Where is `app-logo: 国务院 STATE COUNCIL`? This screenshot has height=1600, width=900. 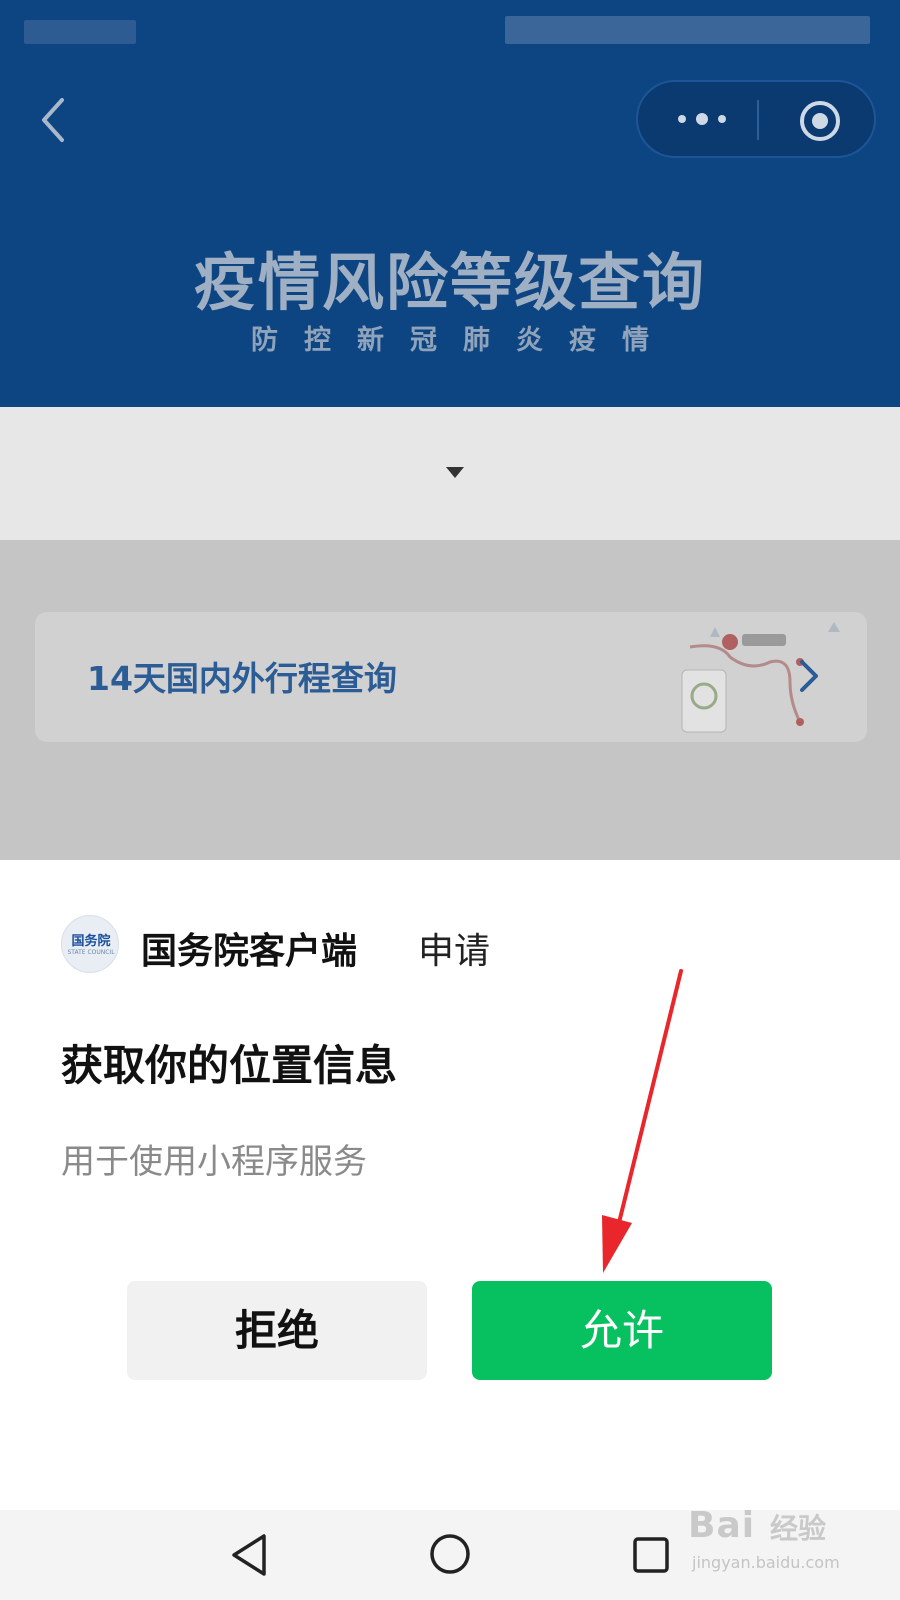 app-logo: 国务院 STATE COUNCIL is located at coordinates (90, 944).